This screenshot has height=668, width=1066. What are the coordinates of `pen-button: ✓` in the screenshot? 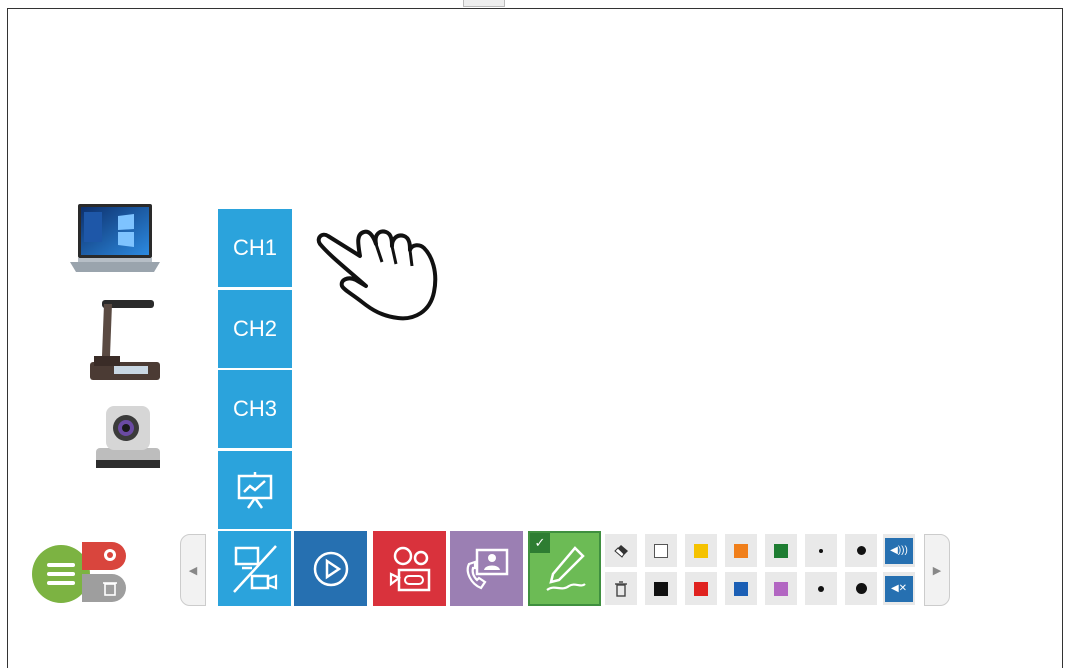 It's located at (564, 568).